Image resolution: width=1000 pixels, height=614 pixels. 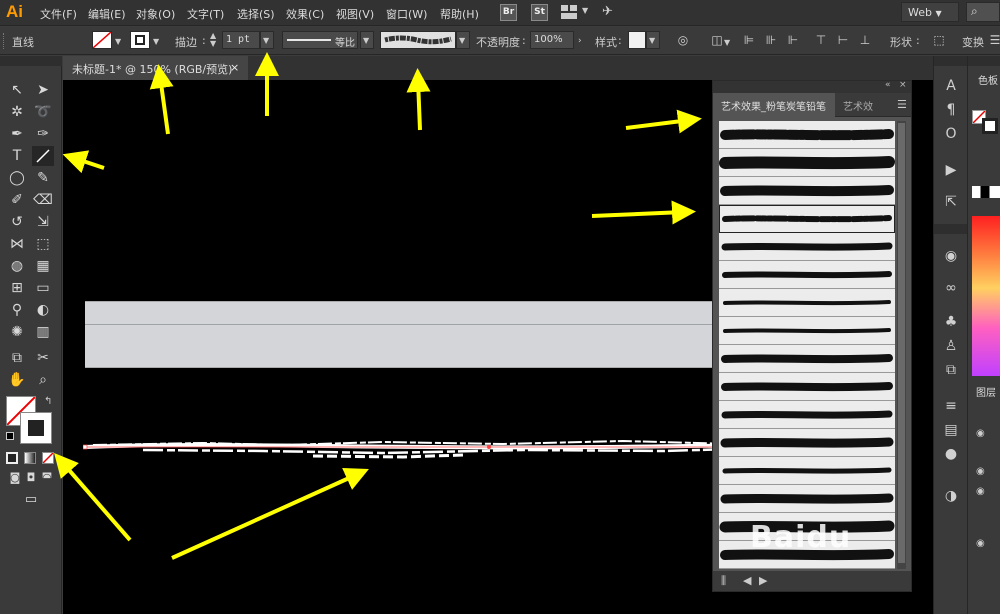 I want to click on variable-width-profile: 等比, so click(x=320, y=40).